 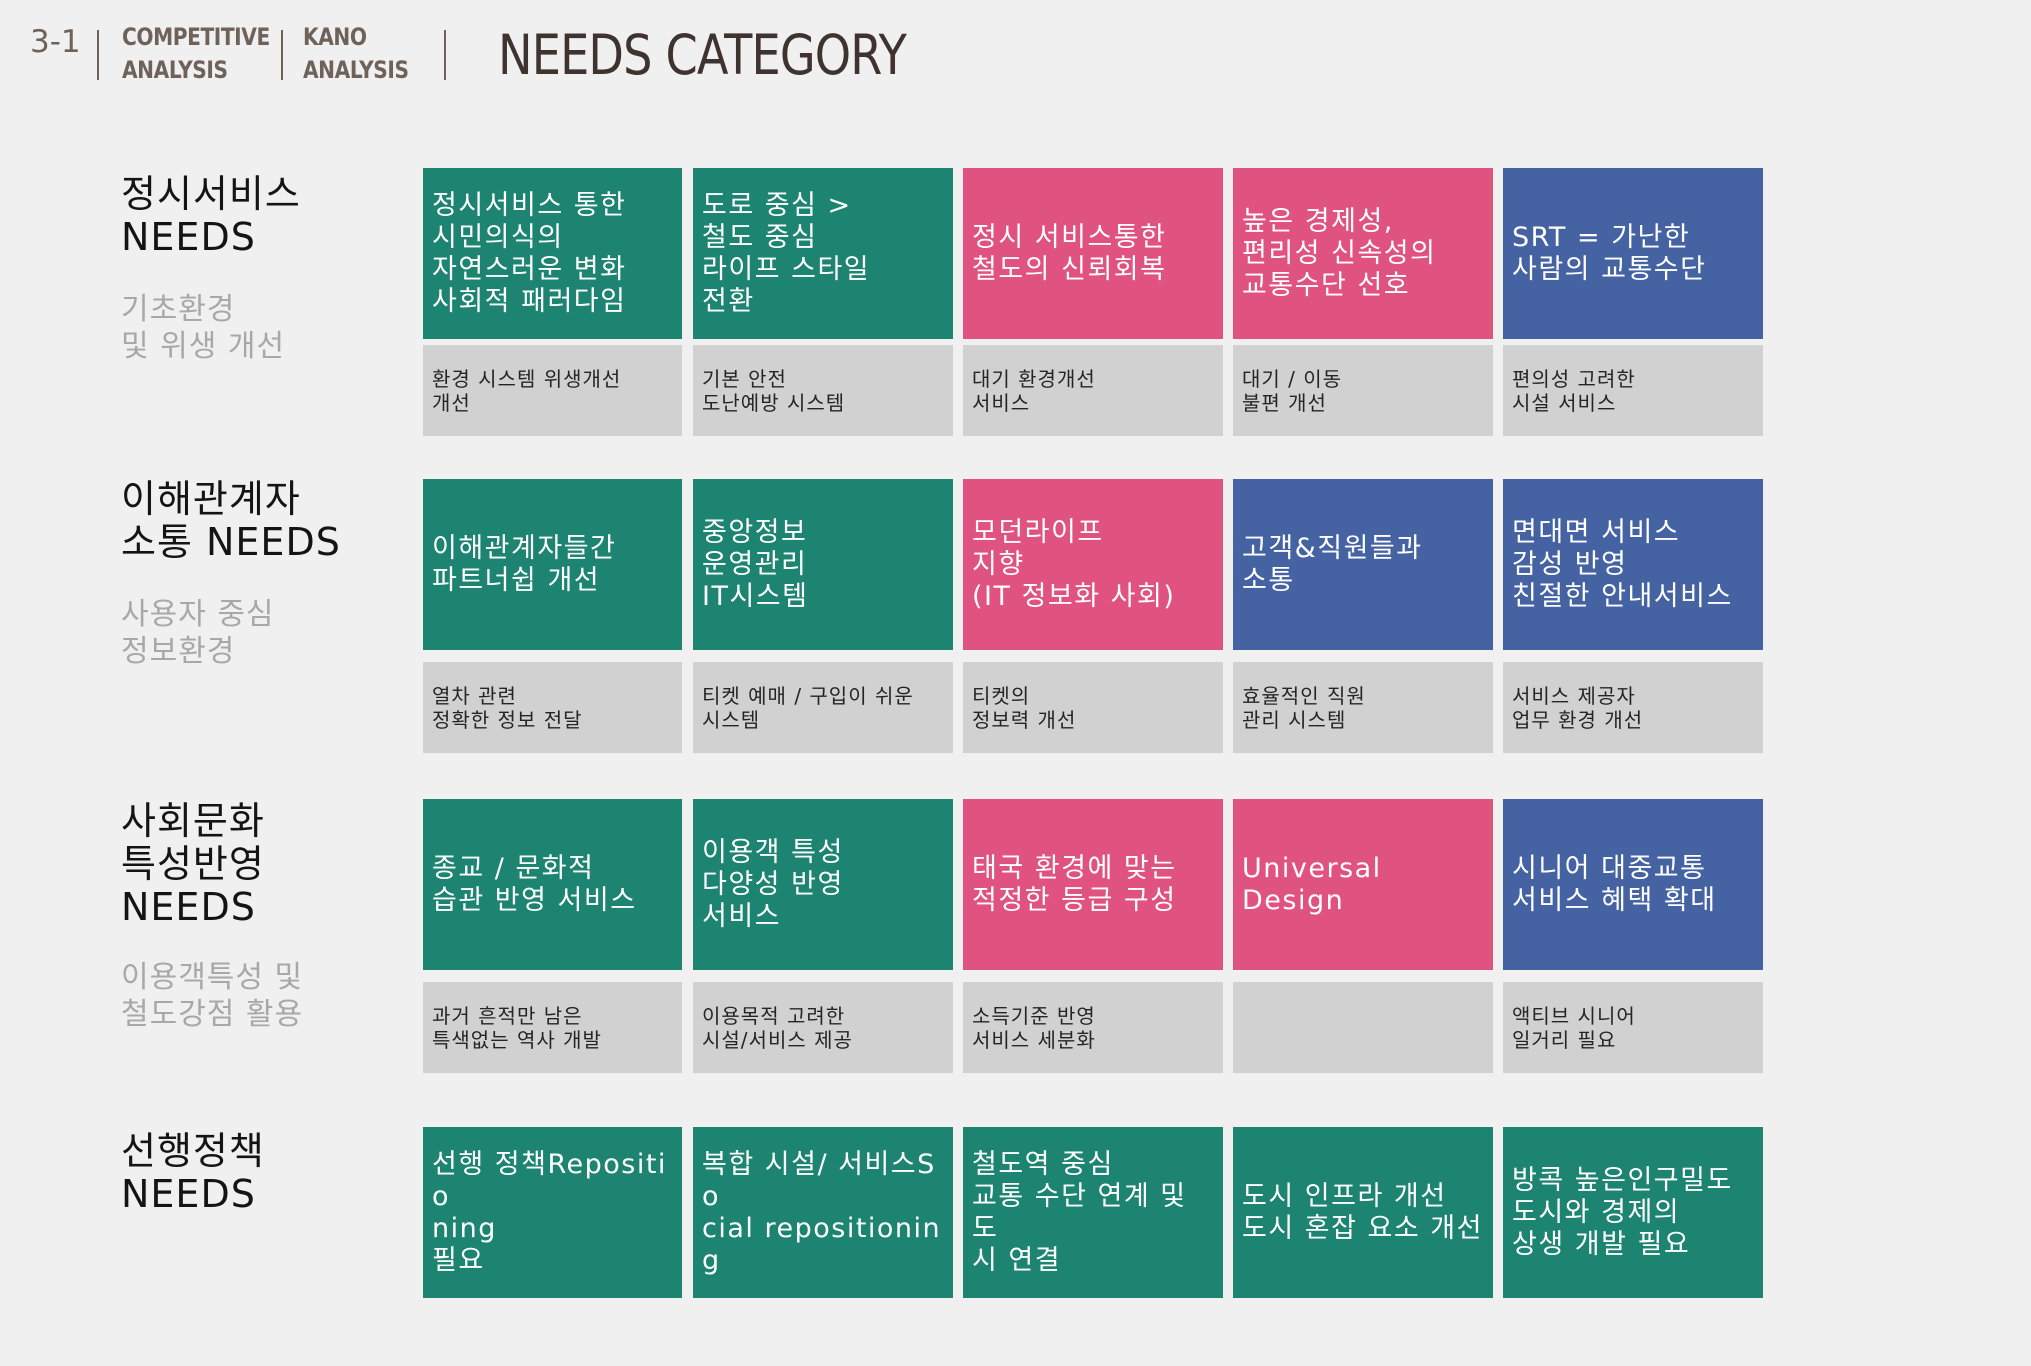 I want to click on row-label-sociocultural: 사회문화 특성반영 NEEDS 이용객특성 및 철도강점 활용, so click(x=212, y=916).